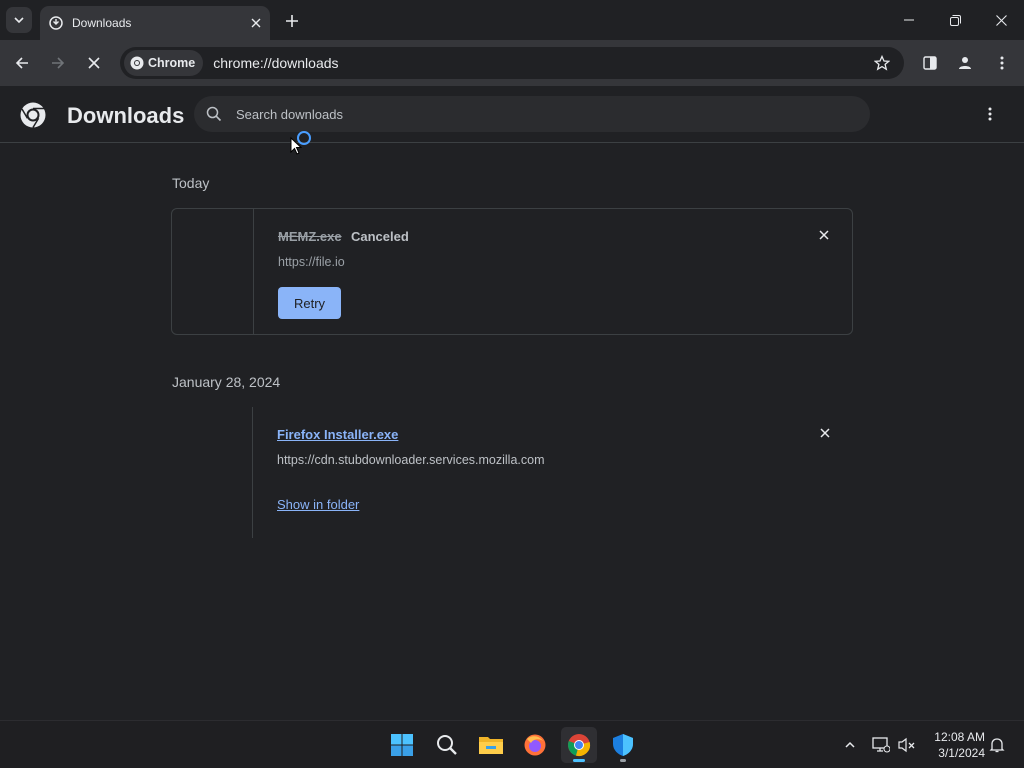 The image size is (1024, 768). I want to click on show-in-folder-link: Show in folder, so click(318, 504).